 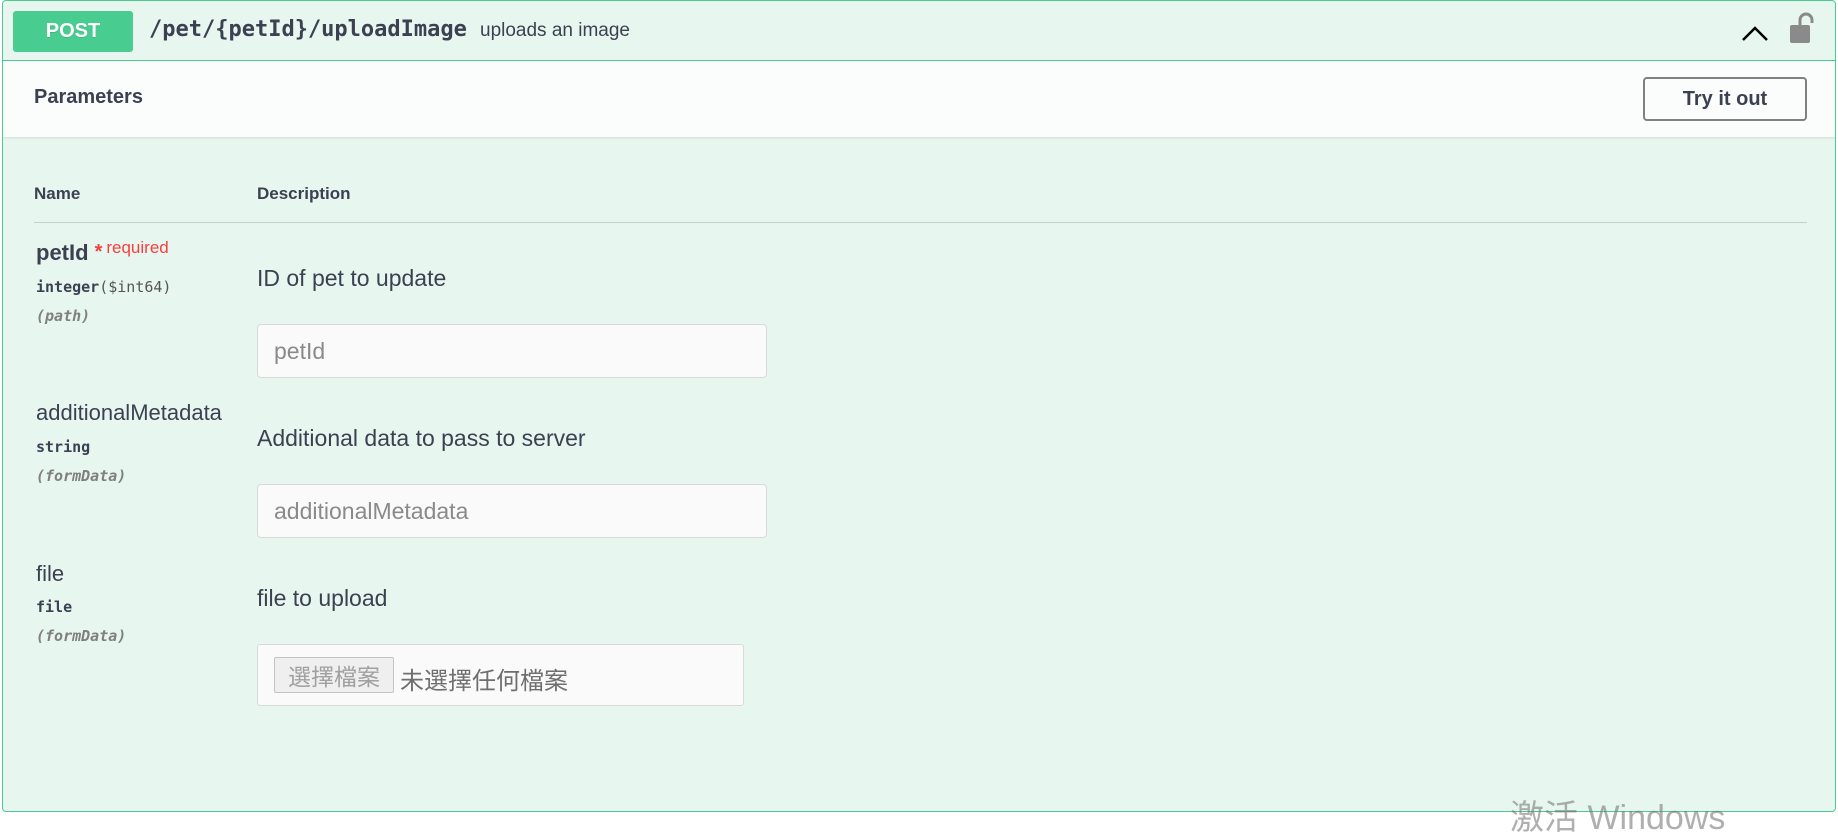 What do you see at coordinates (137, 247) in the screenshot?
I see `required-label: required` at bounding box center [137, 247].